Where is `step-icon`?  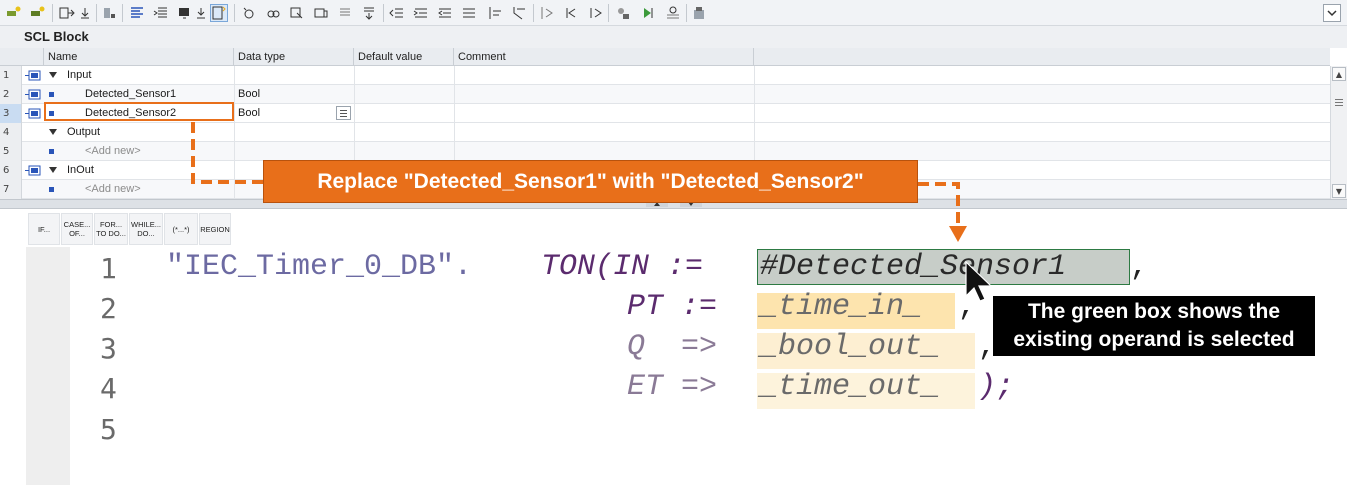 step-icon is located at coordinates (649, 13).